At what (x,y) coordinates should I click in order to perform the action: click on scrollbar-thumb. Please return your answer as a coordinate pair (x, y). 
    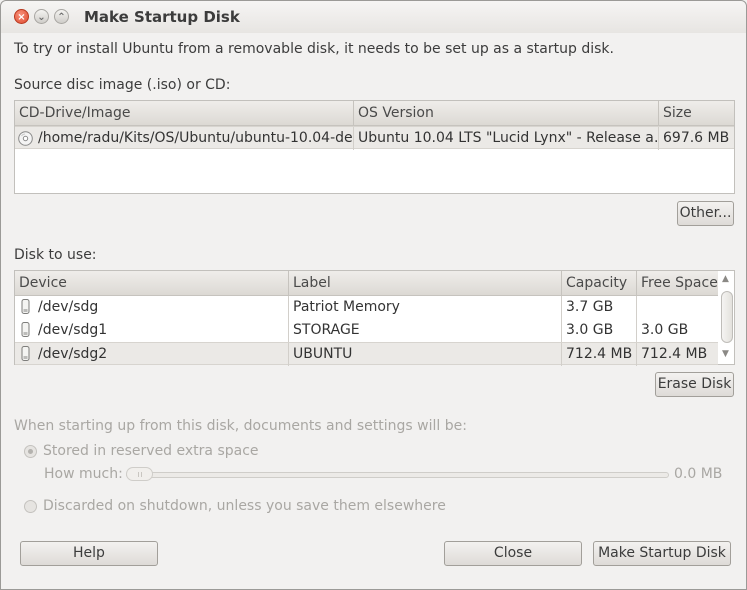
    Looking at the image, I should click on (727, 317).